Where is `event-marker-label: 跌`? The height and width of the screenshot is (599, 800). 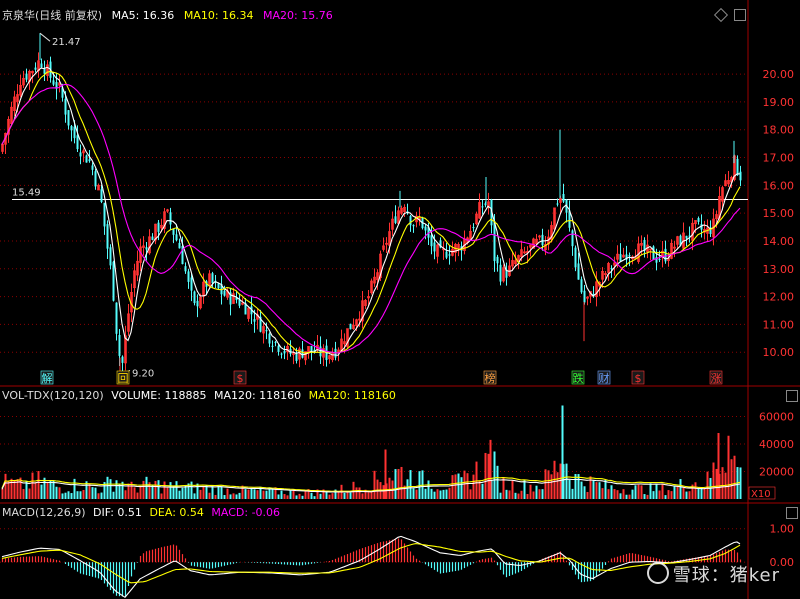
event-marker-label: 跌 is located at coordinates (578, 378).